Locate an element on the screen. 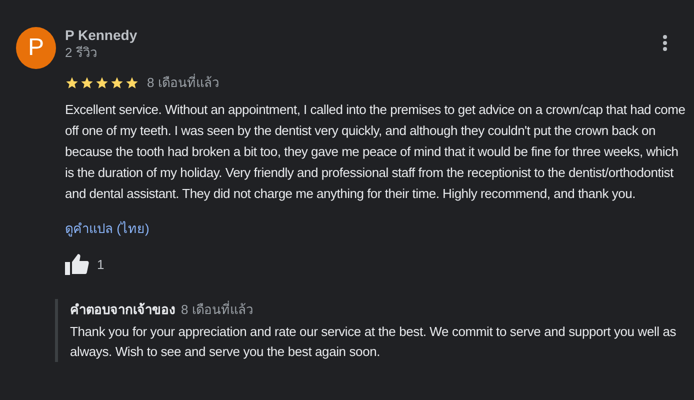 This screenshot has width=694, height=400. more-options-icon is located at coordinates (665, 43).